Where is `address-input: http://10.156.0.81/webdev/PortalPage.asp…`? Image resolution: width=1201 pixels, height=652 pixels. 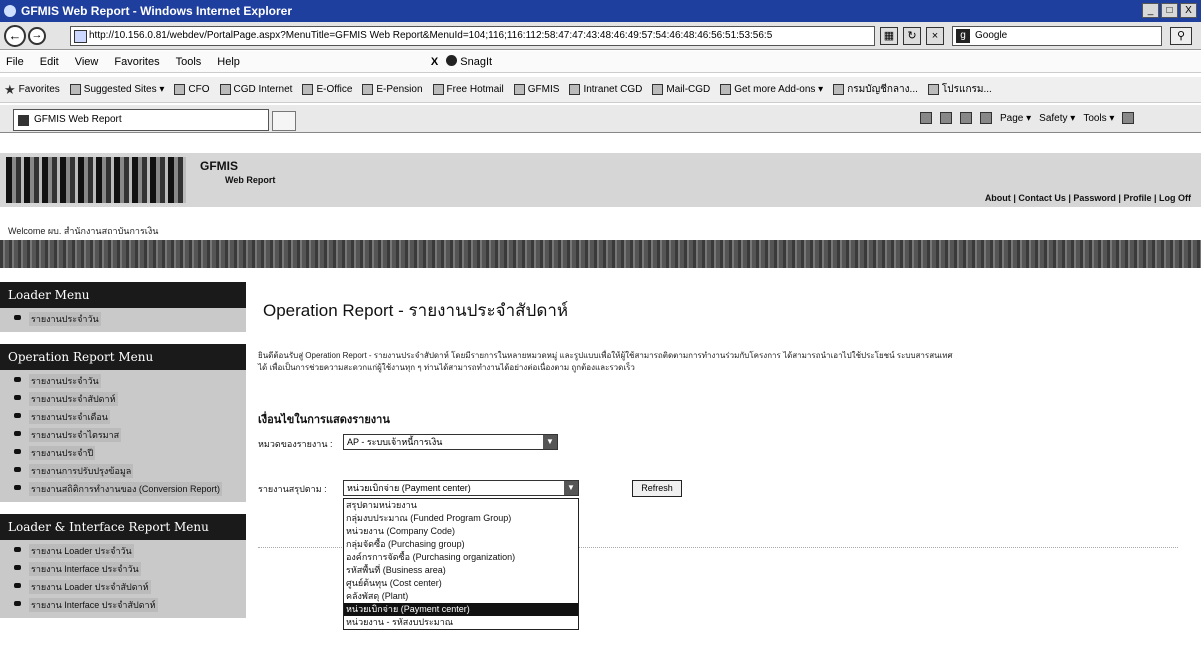
address-input: http://10.156.0.81/webdev/PortalPage.asp… is located at coordinates (472, 36).